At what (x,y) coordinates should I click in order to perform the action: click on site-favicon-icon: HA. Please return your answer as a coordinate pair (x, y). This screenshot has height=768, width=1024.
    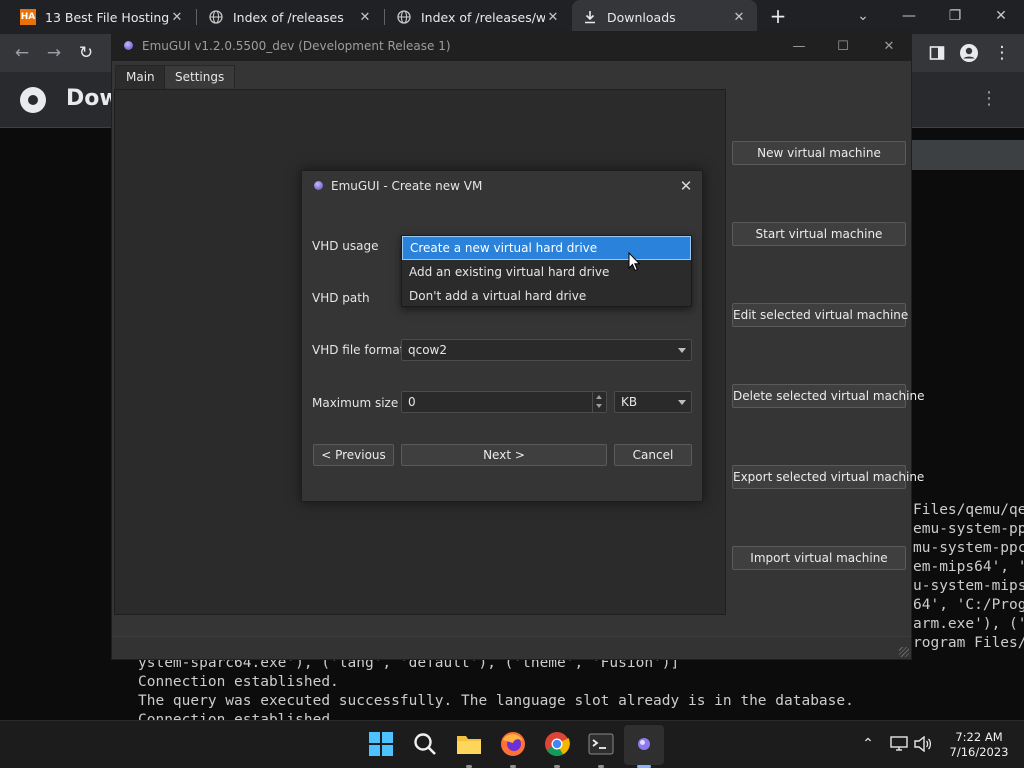
    Looking at the image, I should click on (28, 17).